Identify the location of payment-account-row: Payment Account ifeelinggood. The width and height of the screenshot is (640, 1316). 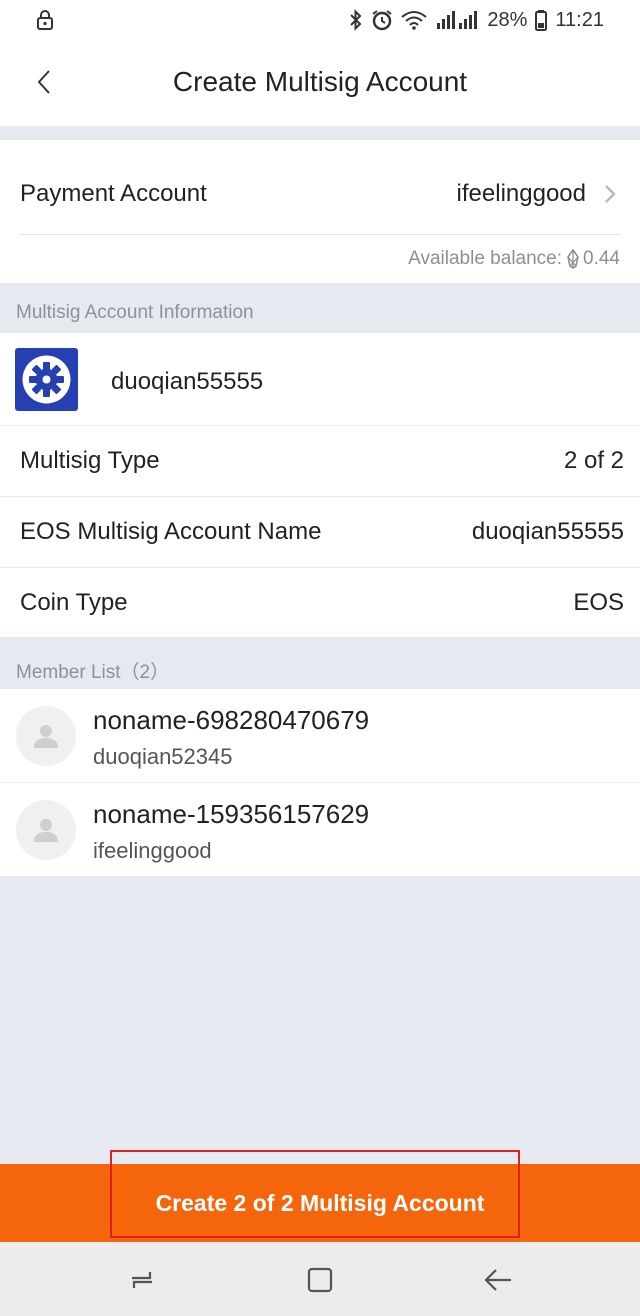
(320, 187).